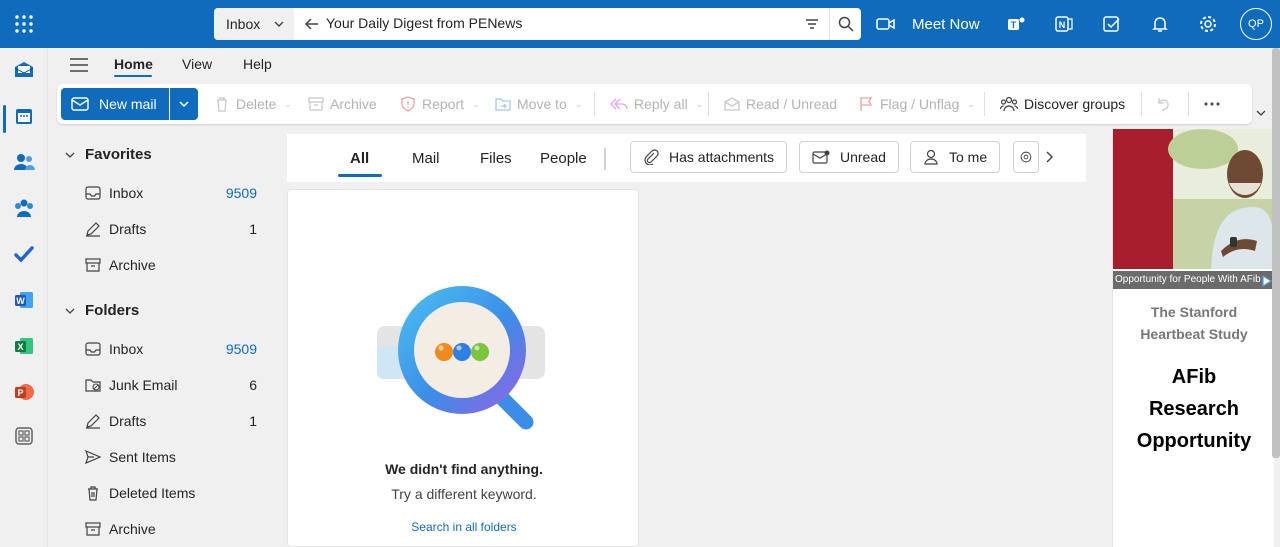 Image resolution: width=1280 pixels, height=547 pixels. Describe the element at coordinates (152, 493) in the screenshot. I see `folder-name: Deleted Items` at that location.